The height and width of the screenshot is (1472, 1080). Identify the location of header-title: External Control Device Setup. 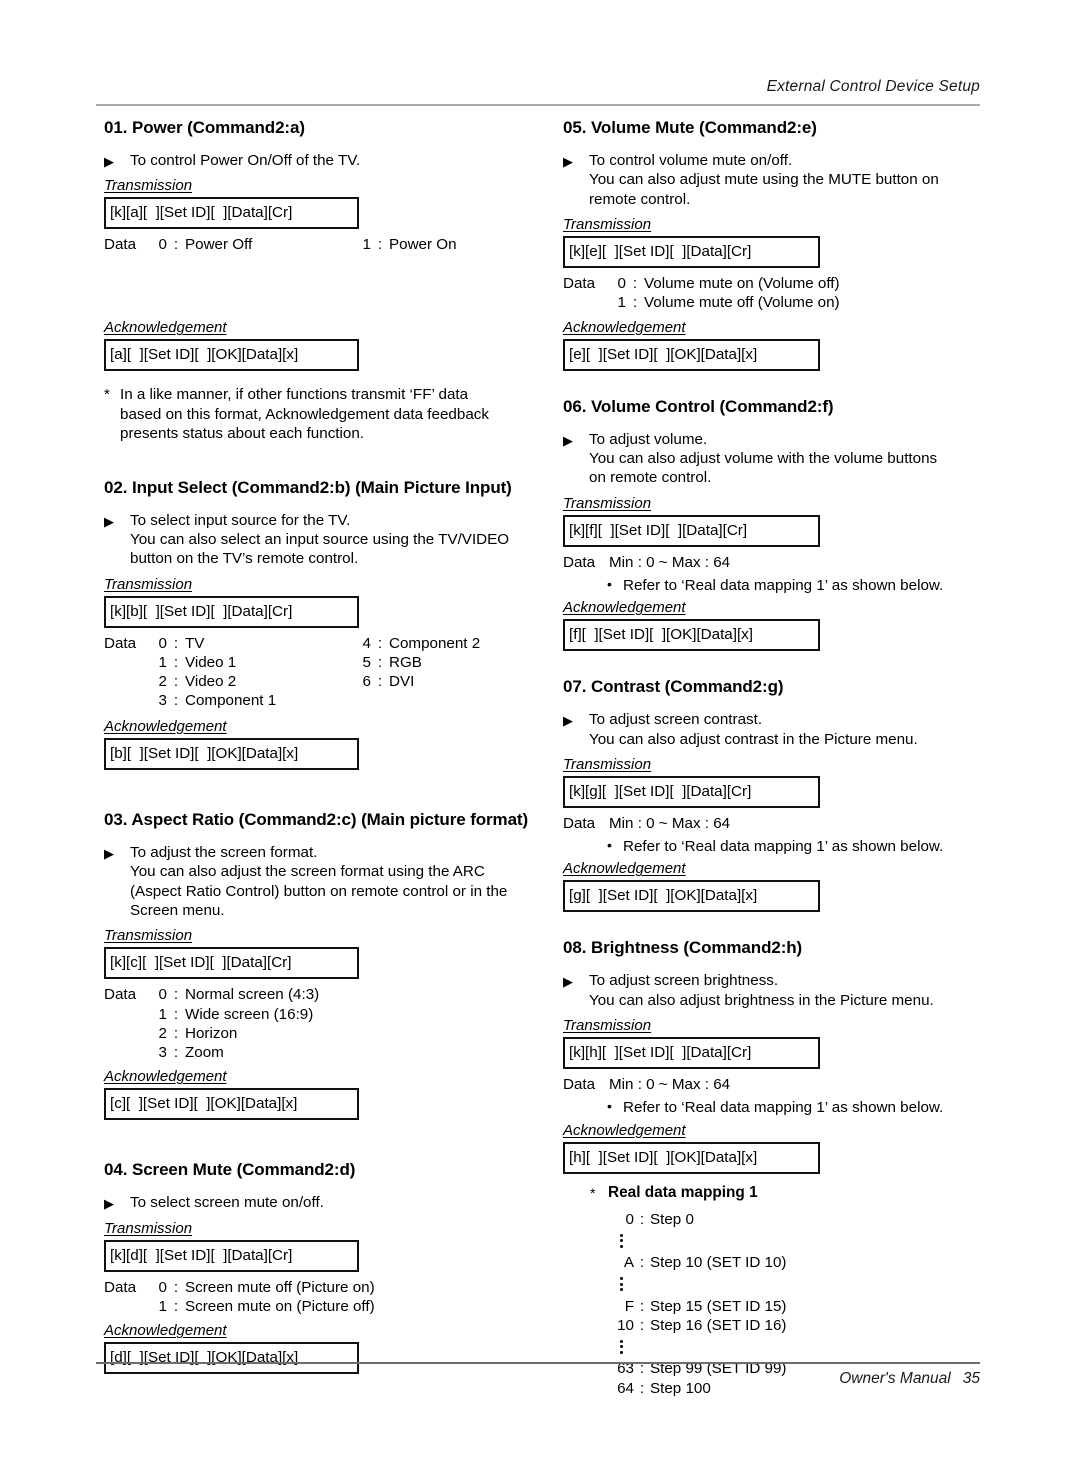
(873, 86).